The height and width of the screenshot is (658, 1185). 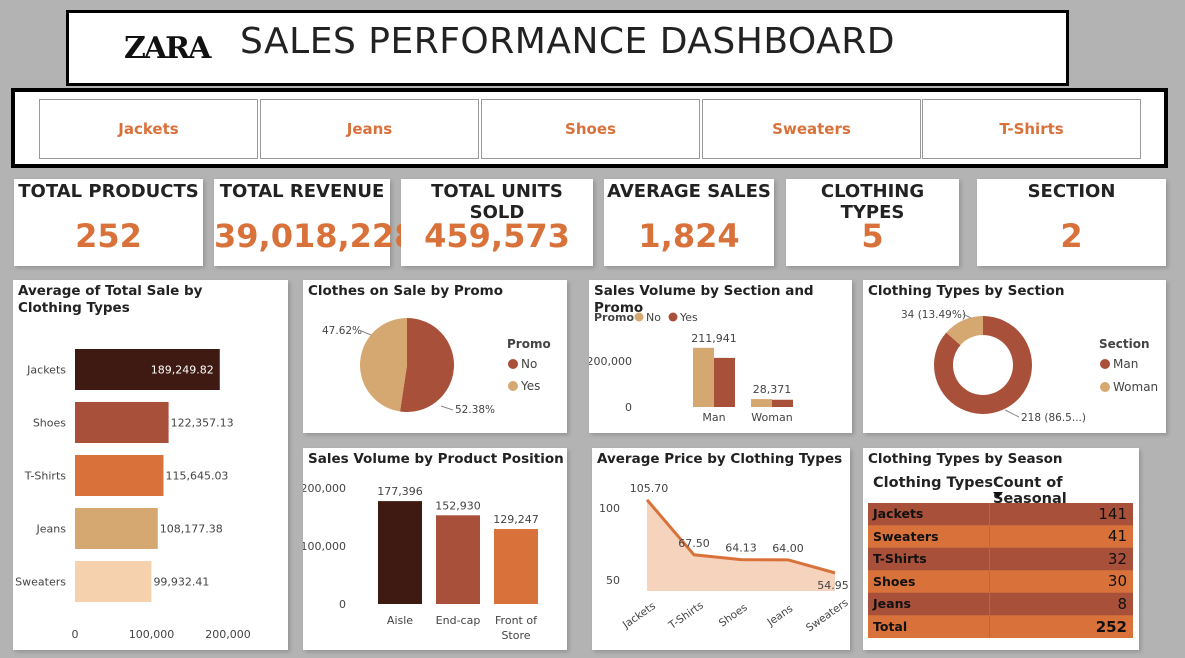 What do you see at coordinates (1071, 191) in the screenshot?
I see `kpi-label: SECTION` at bounding box center [1071, 191].